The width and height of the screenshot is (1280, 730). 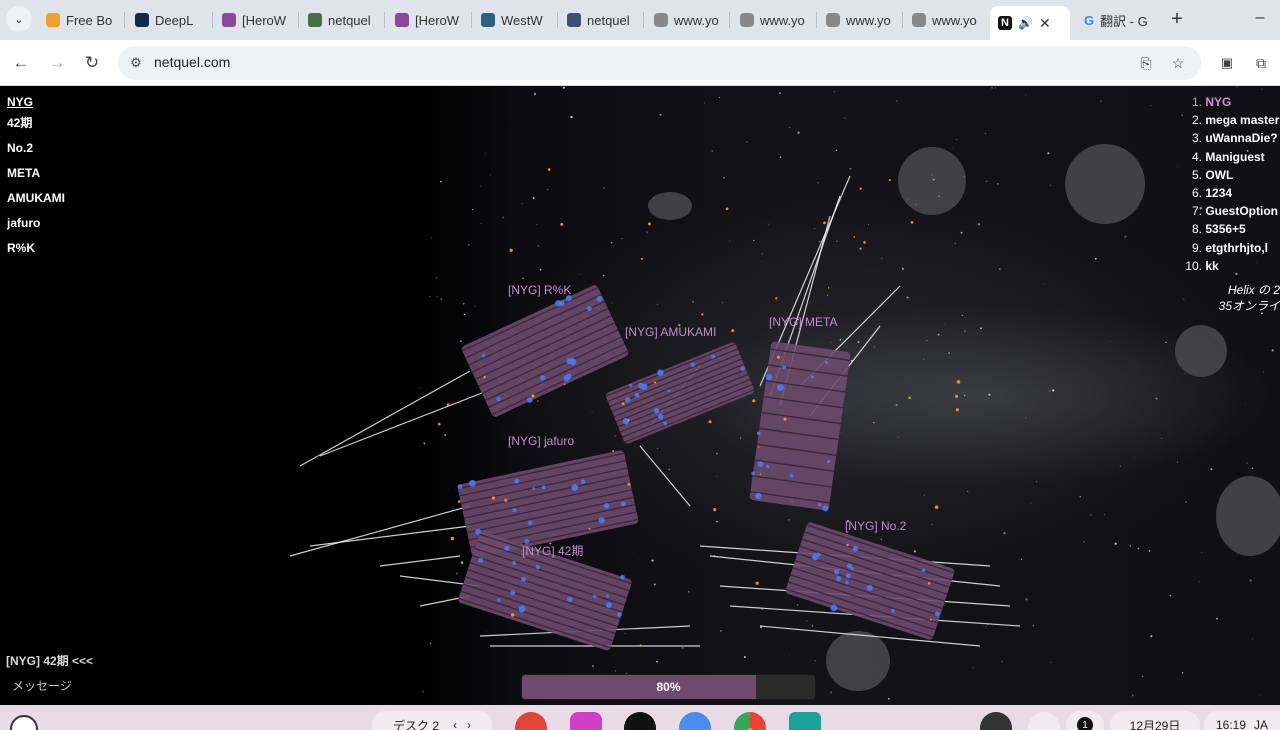 What do you see at coordinates (601, 20) in the screenshot?
I see `tab-6: netquel` at bounding box center [601, 20].